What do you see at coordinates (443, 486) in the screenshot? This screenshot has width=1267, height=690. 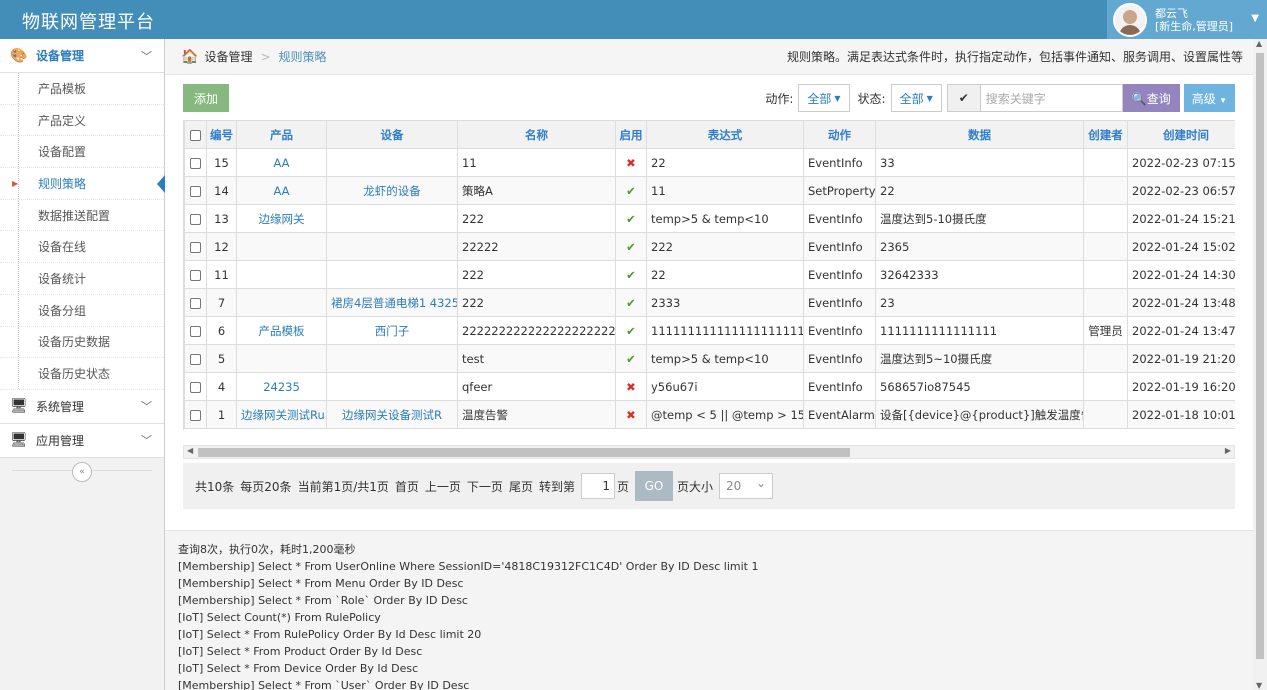 I see `pager-prev: 上一页` at bounding box center [443, 486].